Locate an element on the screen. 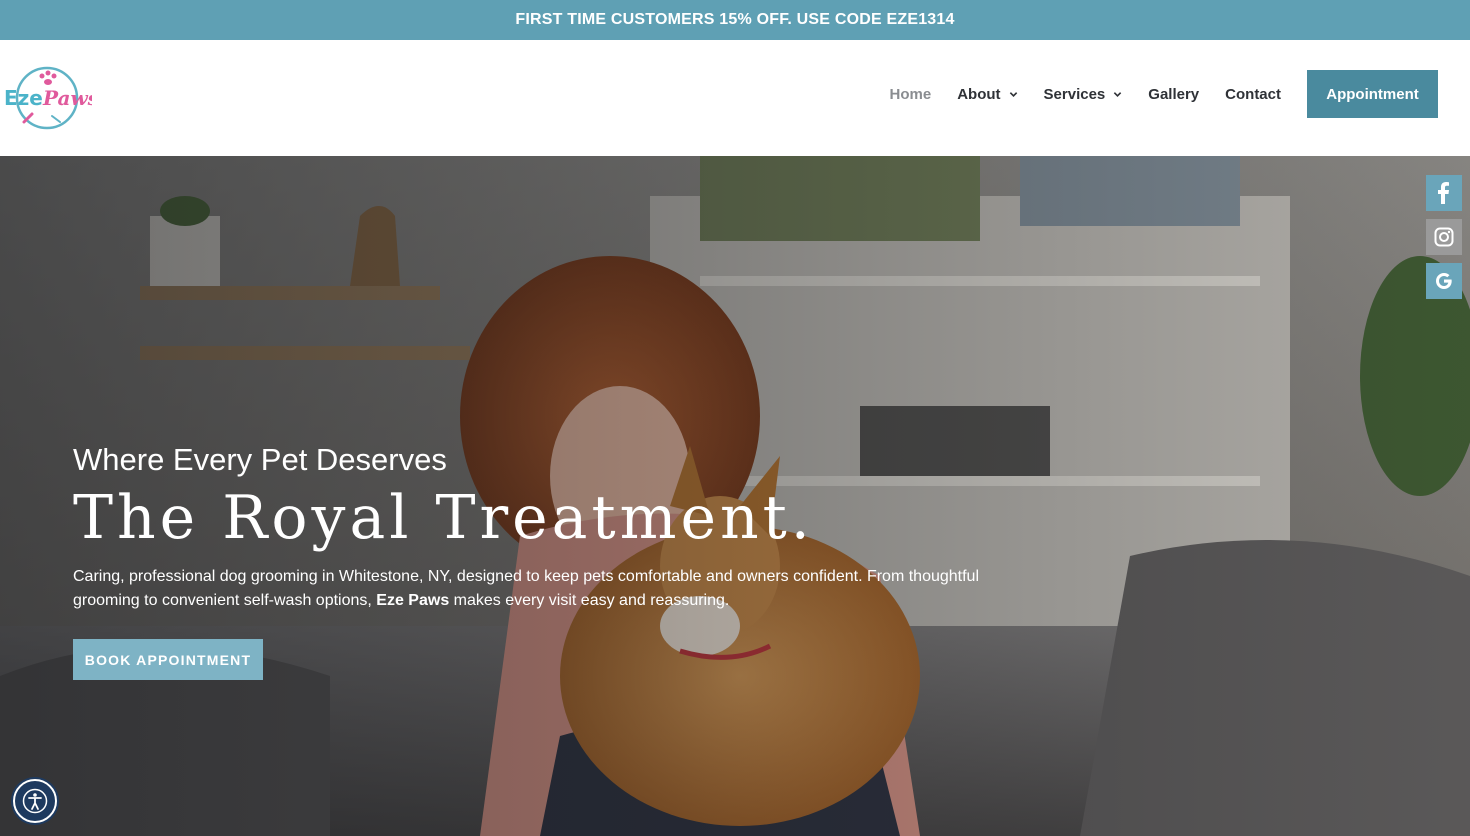 The width and height of the screenshot is (1470, 836). appointment-button-label: Appointment is located at coordinates (1372, 94).